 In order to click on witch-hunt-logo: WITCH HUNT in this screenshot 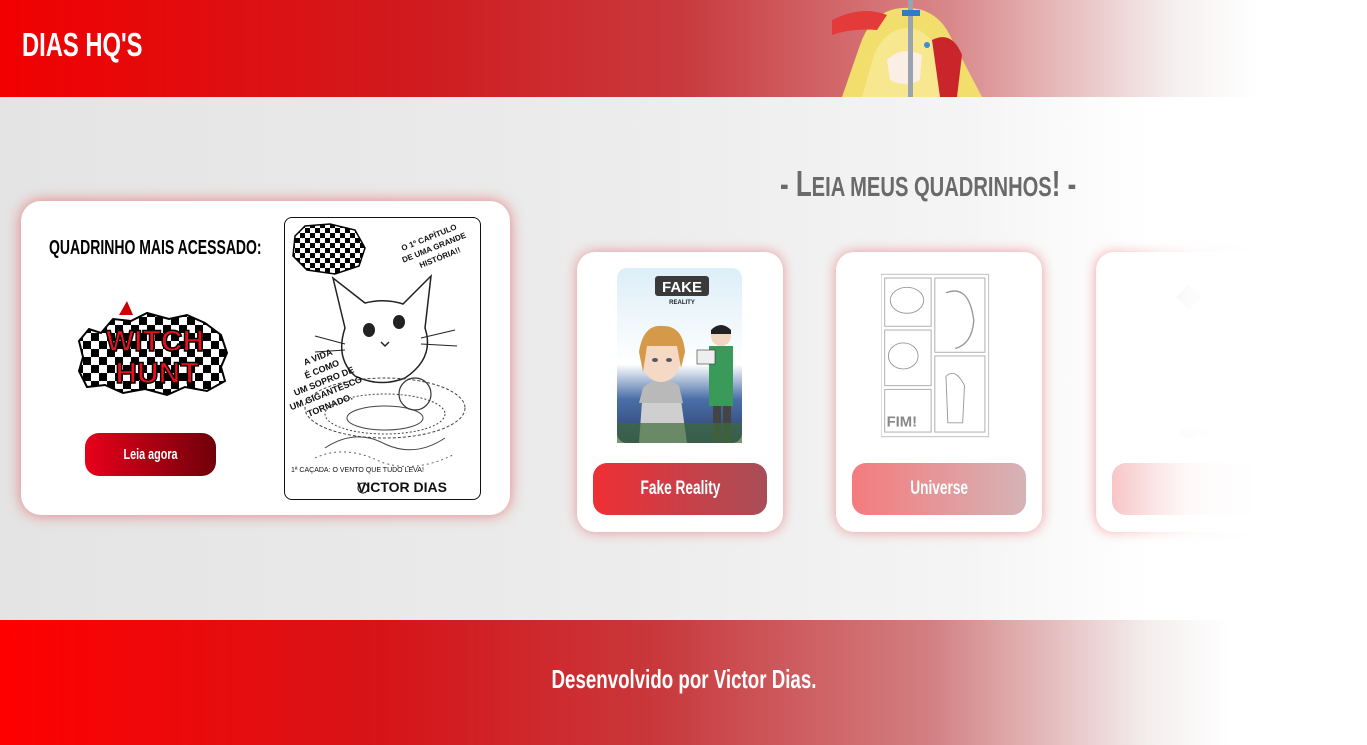, I will do `click(153, 349)`.